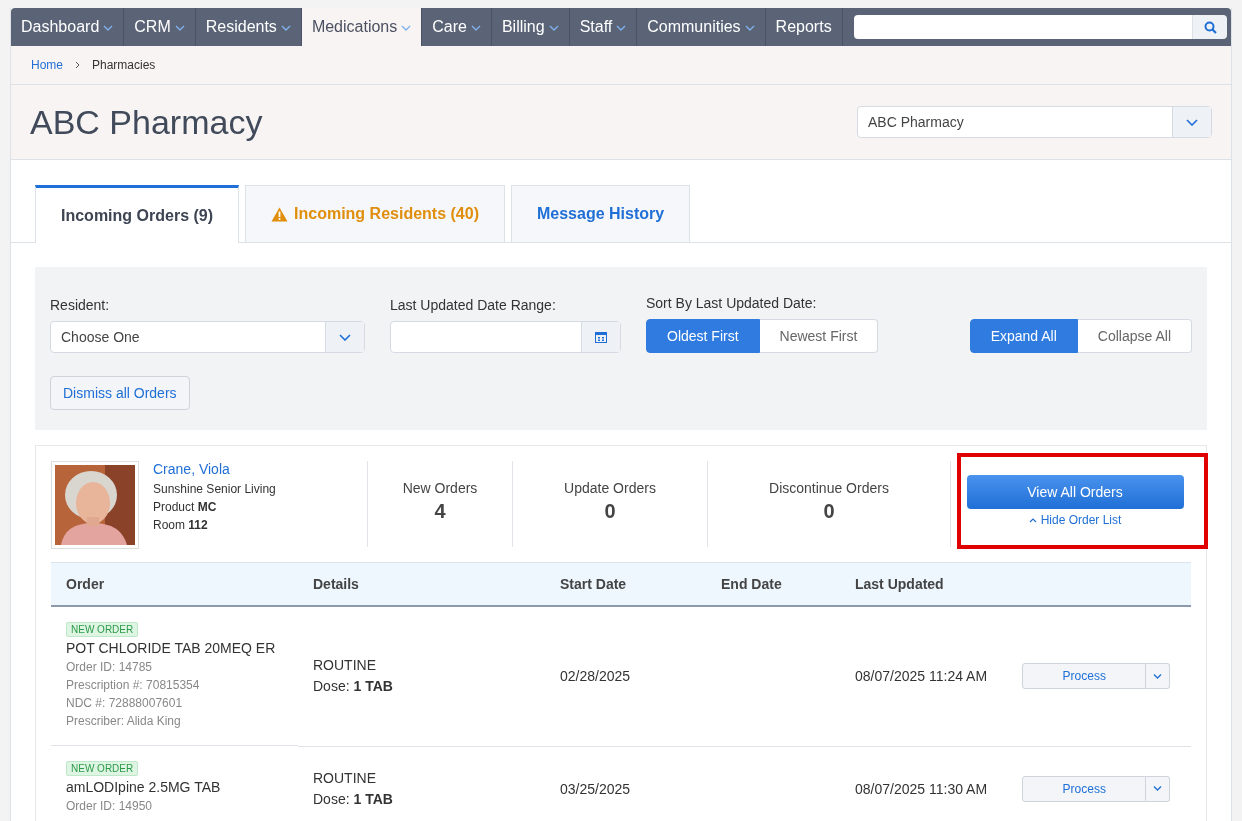 The height and width of the screenshot is (821, 1242). Describe the element at coordinates (120, 393) in the screenshot. I see `dismiss-orders-button: Dismiss all Orders` at that location.